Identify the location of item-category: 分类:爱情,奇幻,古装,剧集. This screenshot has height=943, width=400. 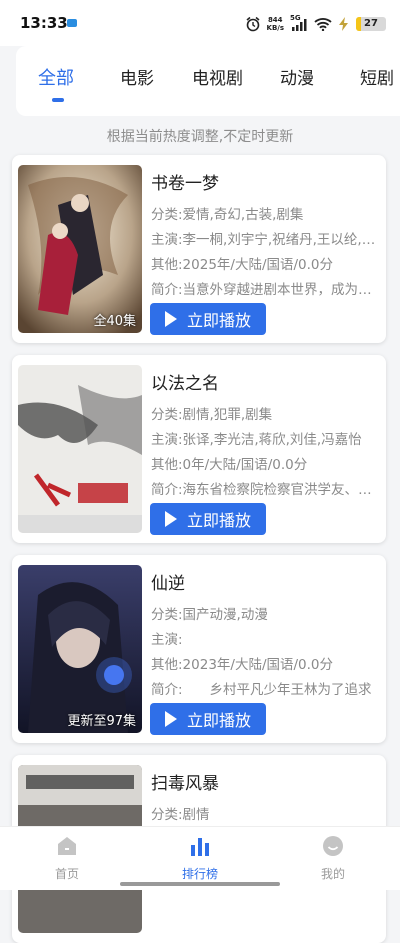
(227, 215).